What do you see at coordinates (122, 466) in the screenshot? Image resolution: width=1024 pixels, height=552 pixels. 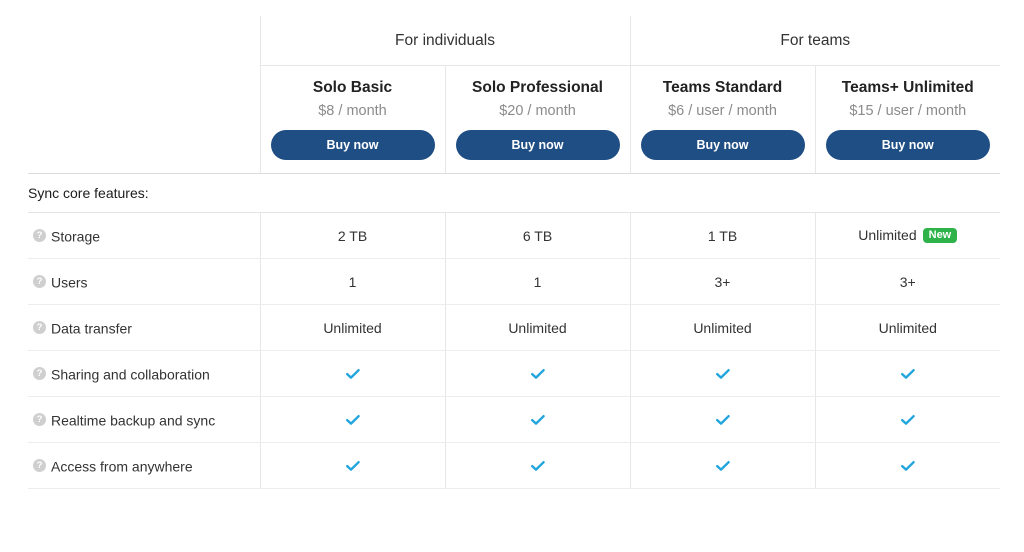 I see `feature-label-text: Access from anywhere` at bounding box center [122, 466].